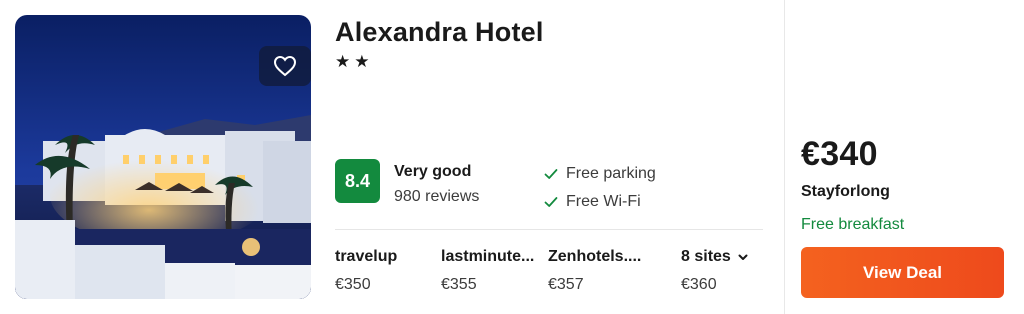 This screenshot has height=314, width=1024. What do you see at coordinates (902, 272) in the screenshot?
I see `view-deal-button: View Deal` at bounding box center [902, 272].